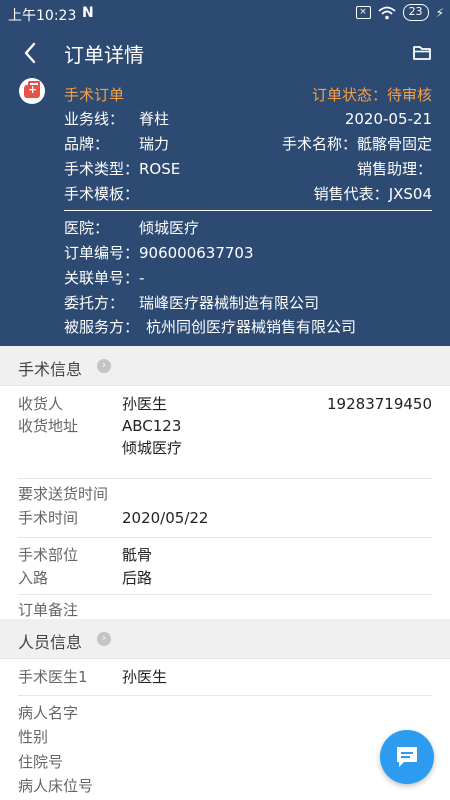 The width and height of the screenshot is (450, 800). Describe the element at coordinates (50, 369) in the screenshot. I see `section-title: 手术信息` at that location.